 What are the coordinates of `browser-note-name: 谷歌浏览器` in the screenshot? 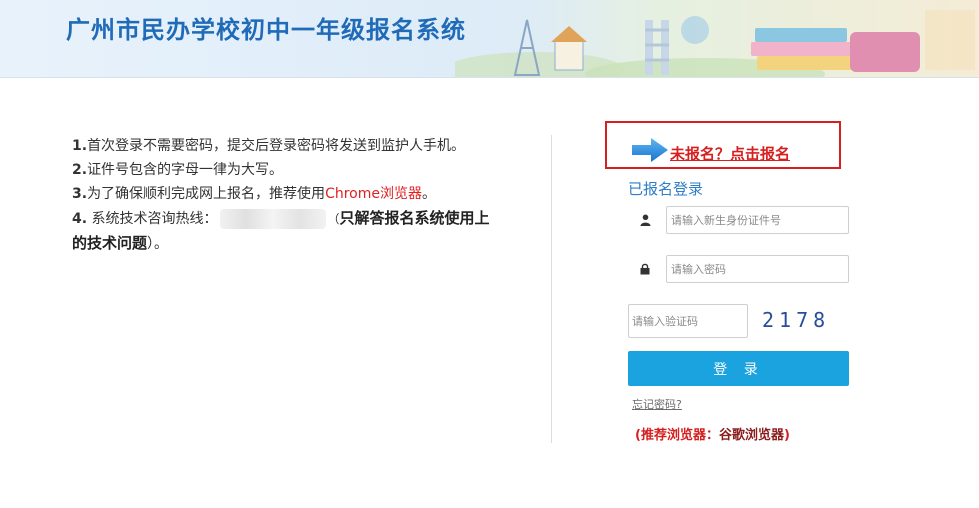 It's located at (751, 435).